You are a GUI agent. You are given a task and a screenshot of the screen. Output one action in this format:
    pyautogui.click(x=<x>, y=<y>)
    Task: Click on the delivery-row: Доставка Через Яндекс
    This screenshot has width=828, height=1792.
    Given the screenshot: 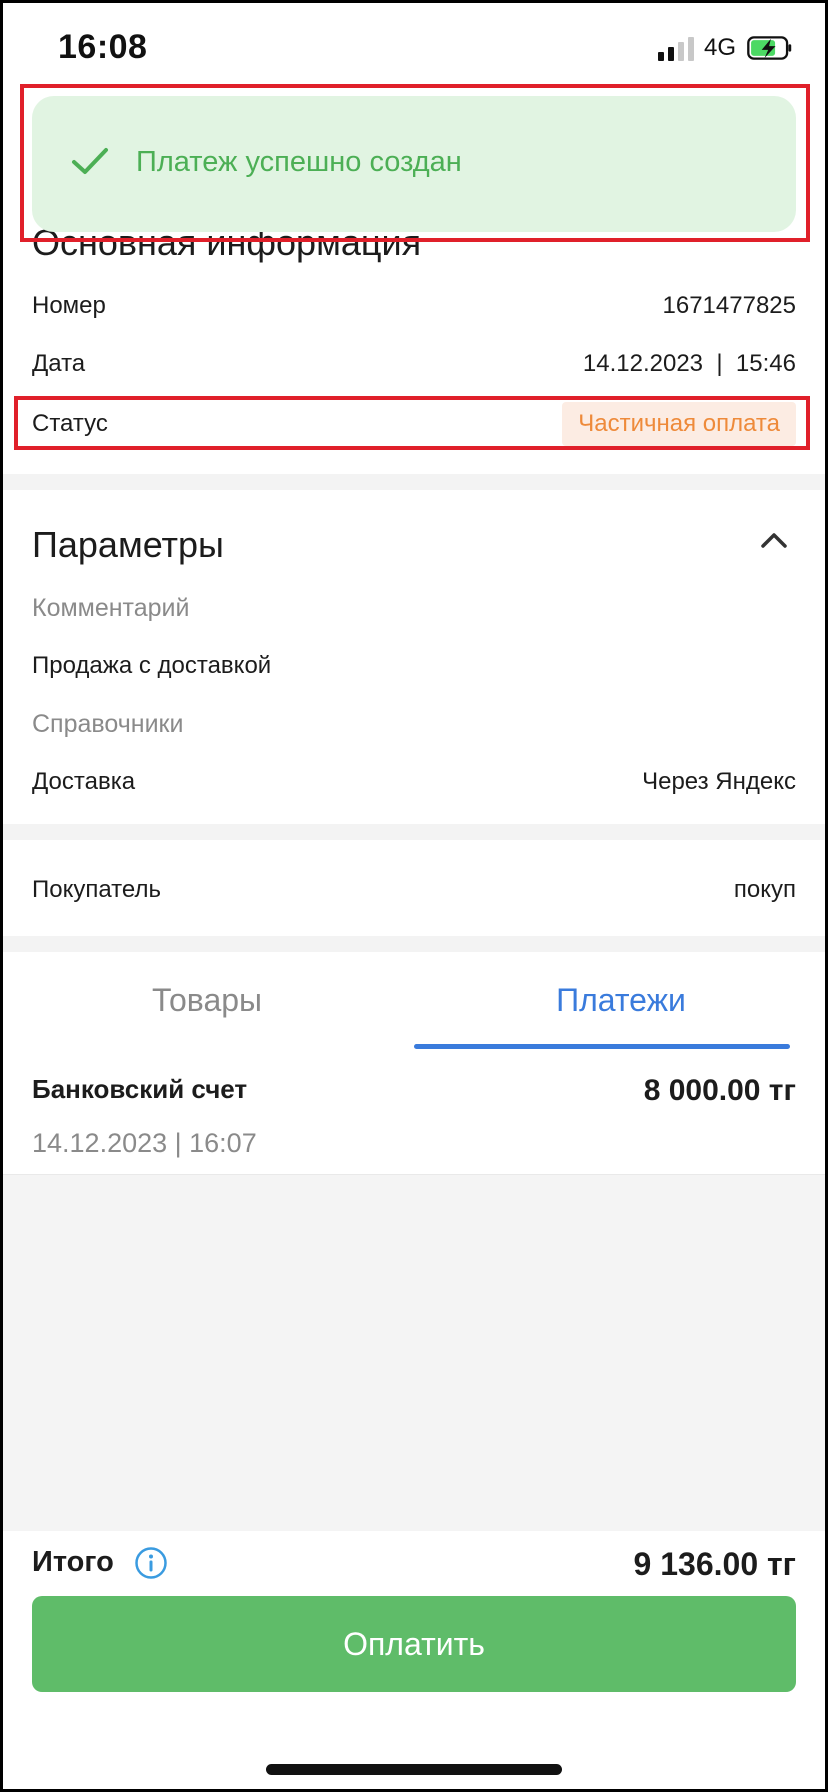 What is the action you would take?
    pyautogui.click(x=414, y=788)
    